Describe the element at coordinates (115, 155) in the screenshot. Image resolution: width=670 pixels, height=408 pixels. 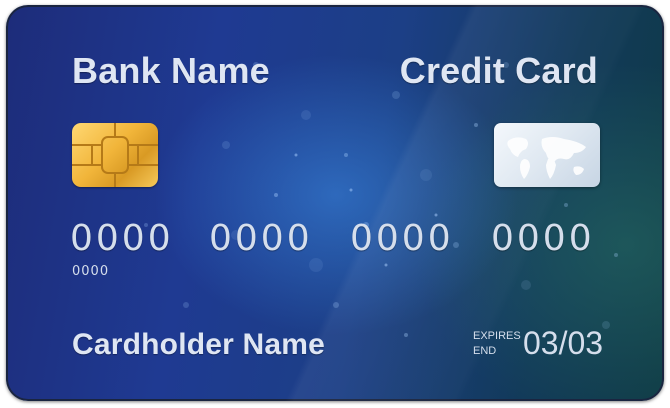
I see `chip-icon` at that location.